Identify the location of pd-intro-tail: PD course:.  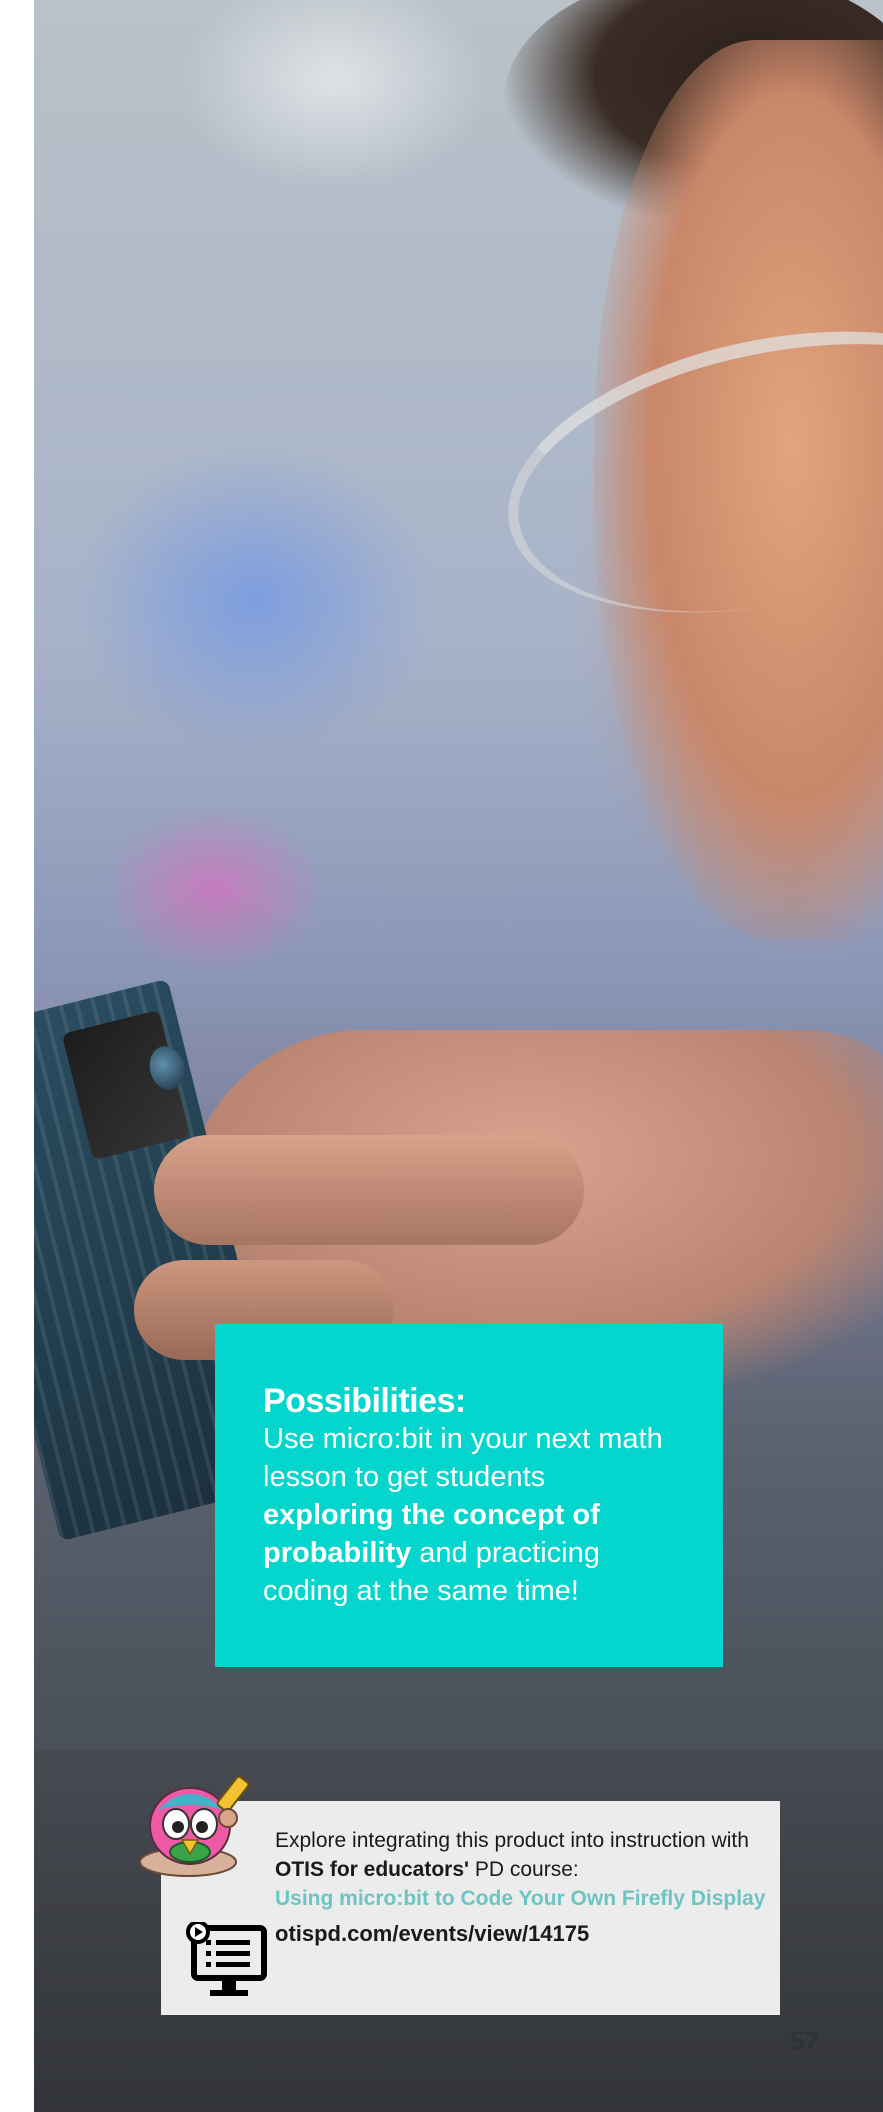
(524, 1869).